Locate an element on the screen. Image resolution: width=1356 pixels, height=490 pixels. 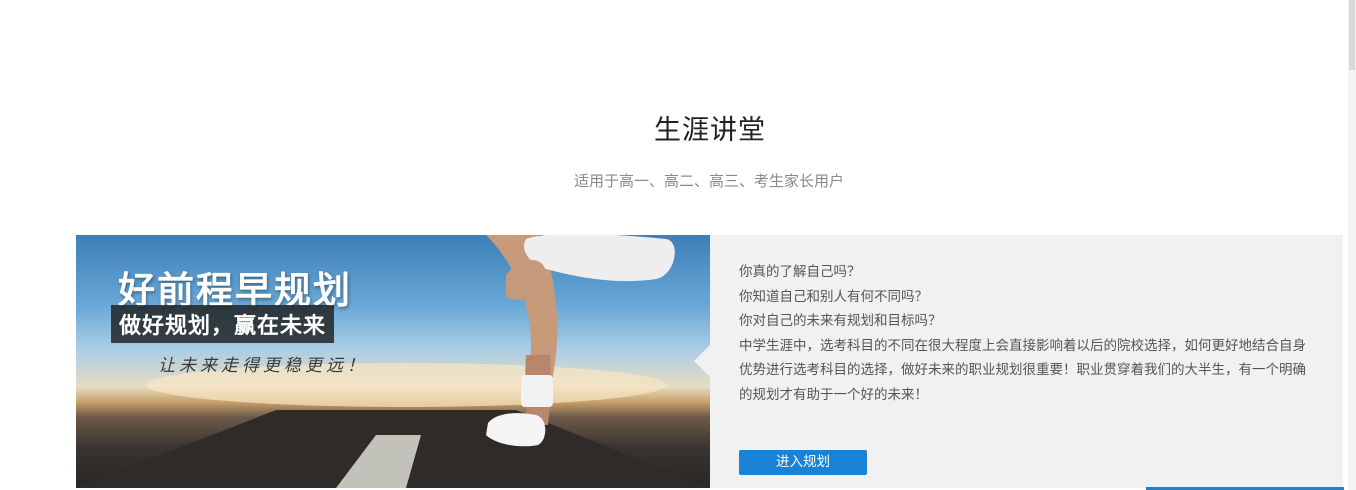
page-scrollbar is located at coordinates (1352, 245).